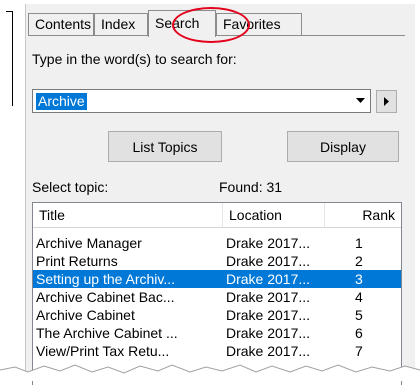  I want to click on table-row: Archive Cabinet Bac... Drake 2017... 4, so click(217, 297).